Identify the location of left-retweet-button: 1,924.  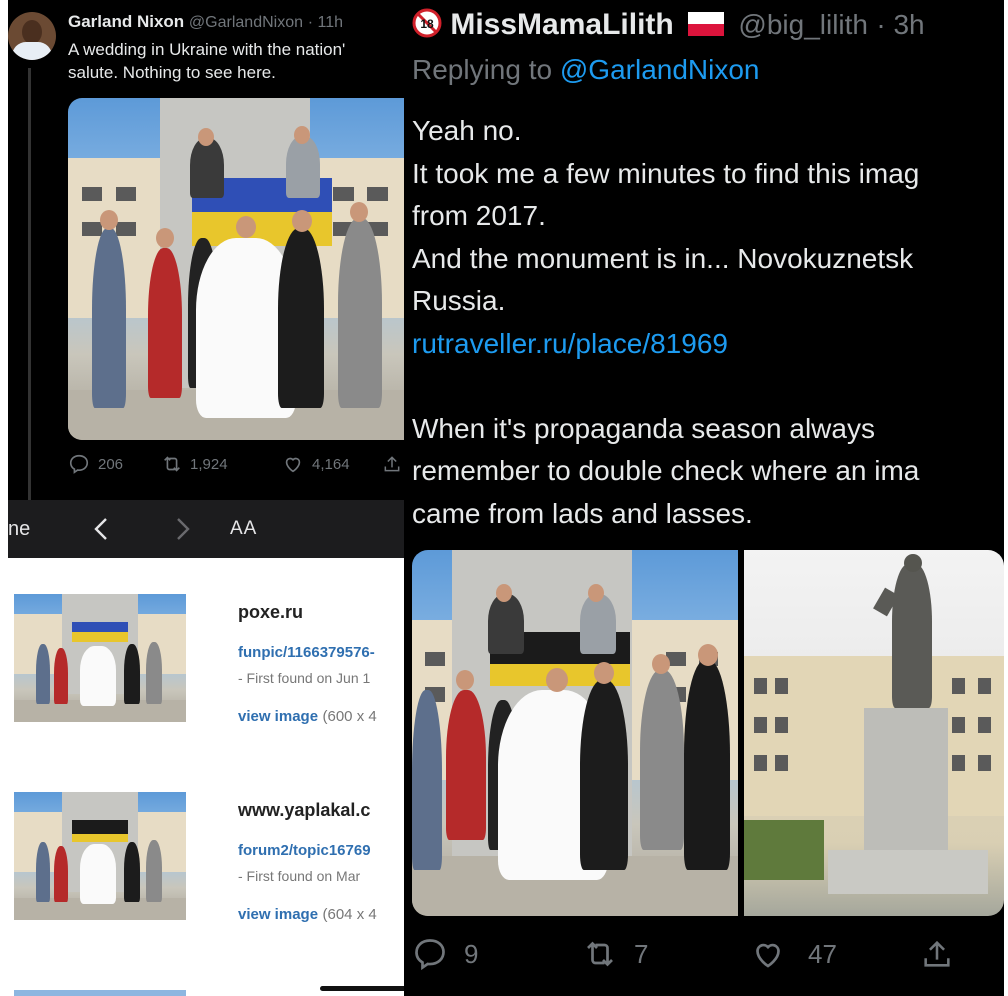
(221, 464).